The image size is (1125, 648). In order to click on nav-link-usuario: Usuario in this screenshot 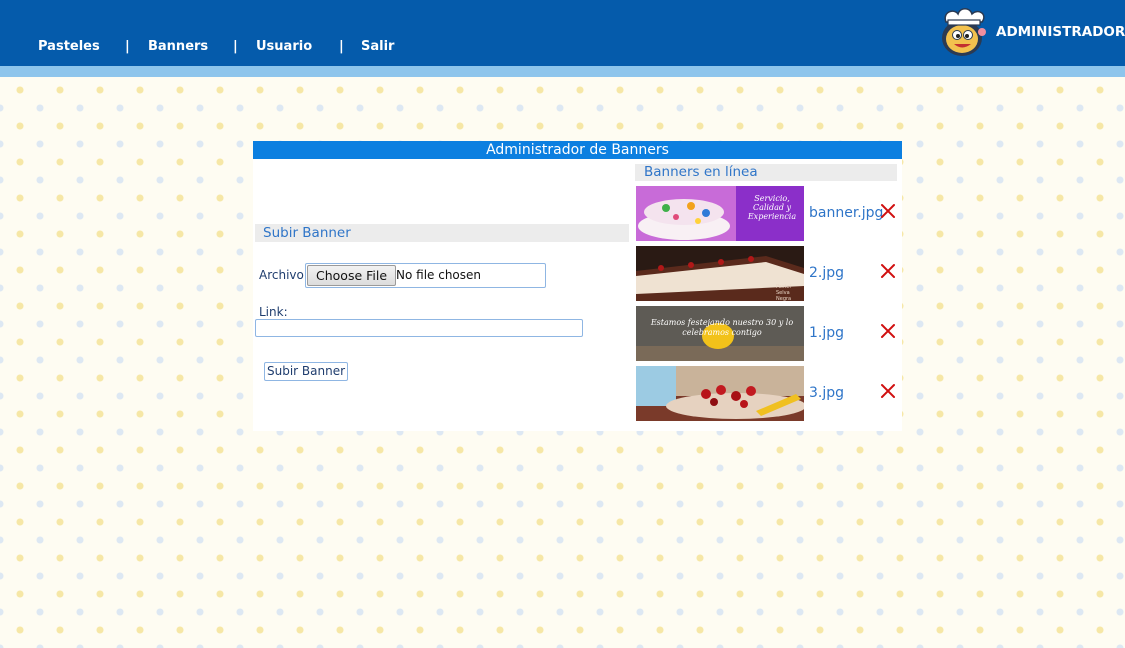, I will do `click(284, 46)`.